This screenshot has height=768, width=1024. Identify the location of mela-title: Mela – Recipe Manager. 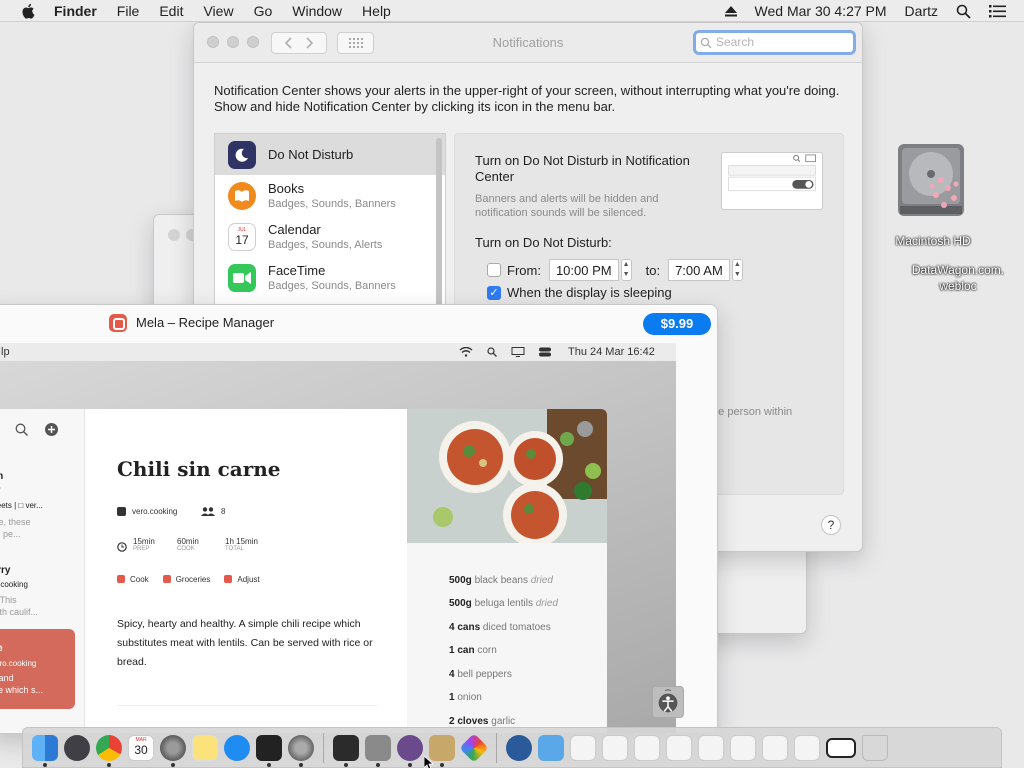
(205, 322).